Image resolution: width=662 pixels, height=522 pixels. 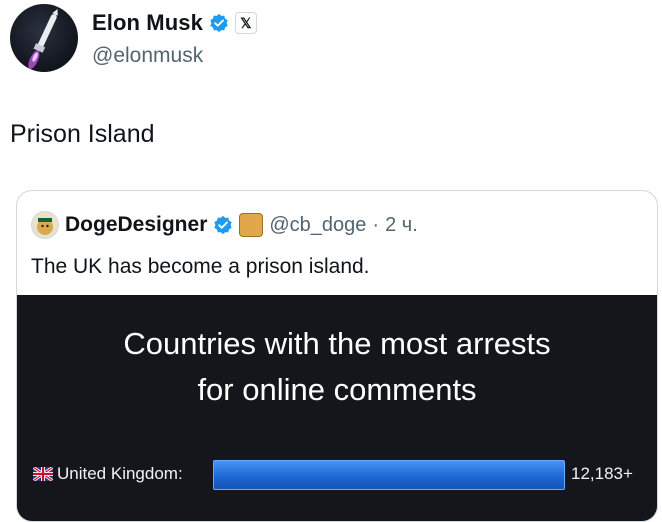 What do you see at coordinates (136, 225) in the screenshot?
I see `quoted-author-name: DogeDesigner` at bounding box center [136, 225].